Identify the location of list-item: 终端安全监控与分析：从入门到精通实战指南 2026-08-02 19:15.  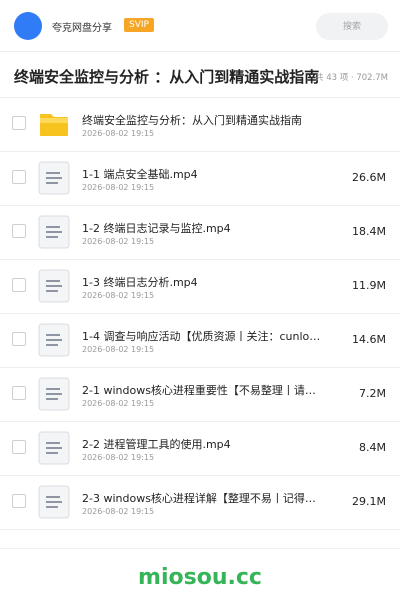
(200, 125).